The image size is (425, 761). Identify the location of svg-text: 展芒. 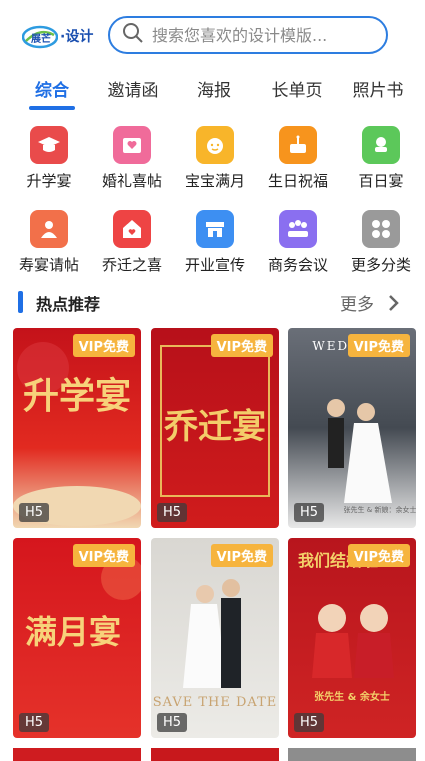
(41, 38).